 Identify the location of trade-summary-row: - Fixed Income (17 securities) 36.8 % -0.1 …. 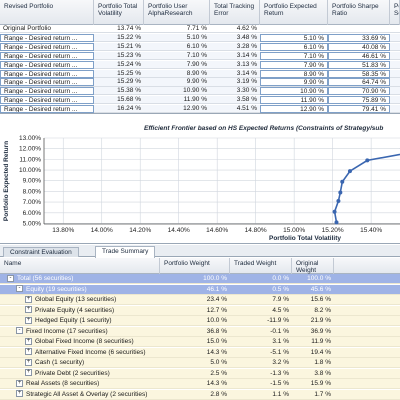
(200, 331).